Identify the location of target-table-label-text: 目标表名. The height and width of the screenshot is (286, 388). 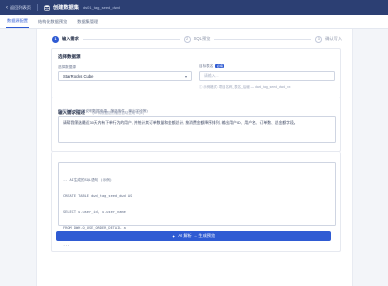
(206, 66).